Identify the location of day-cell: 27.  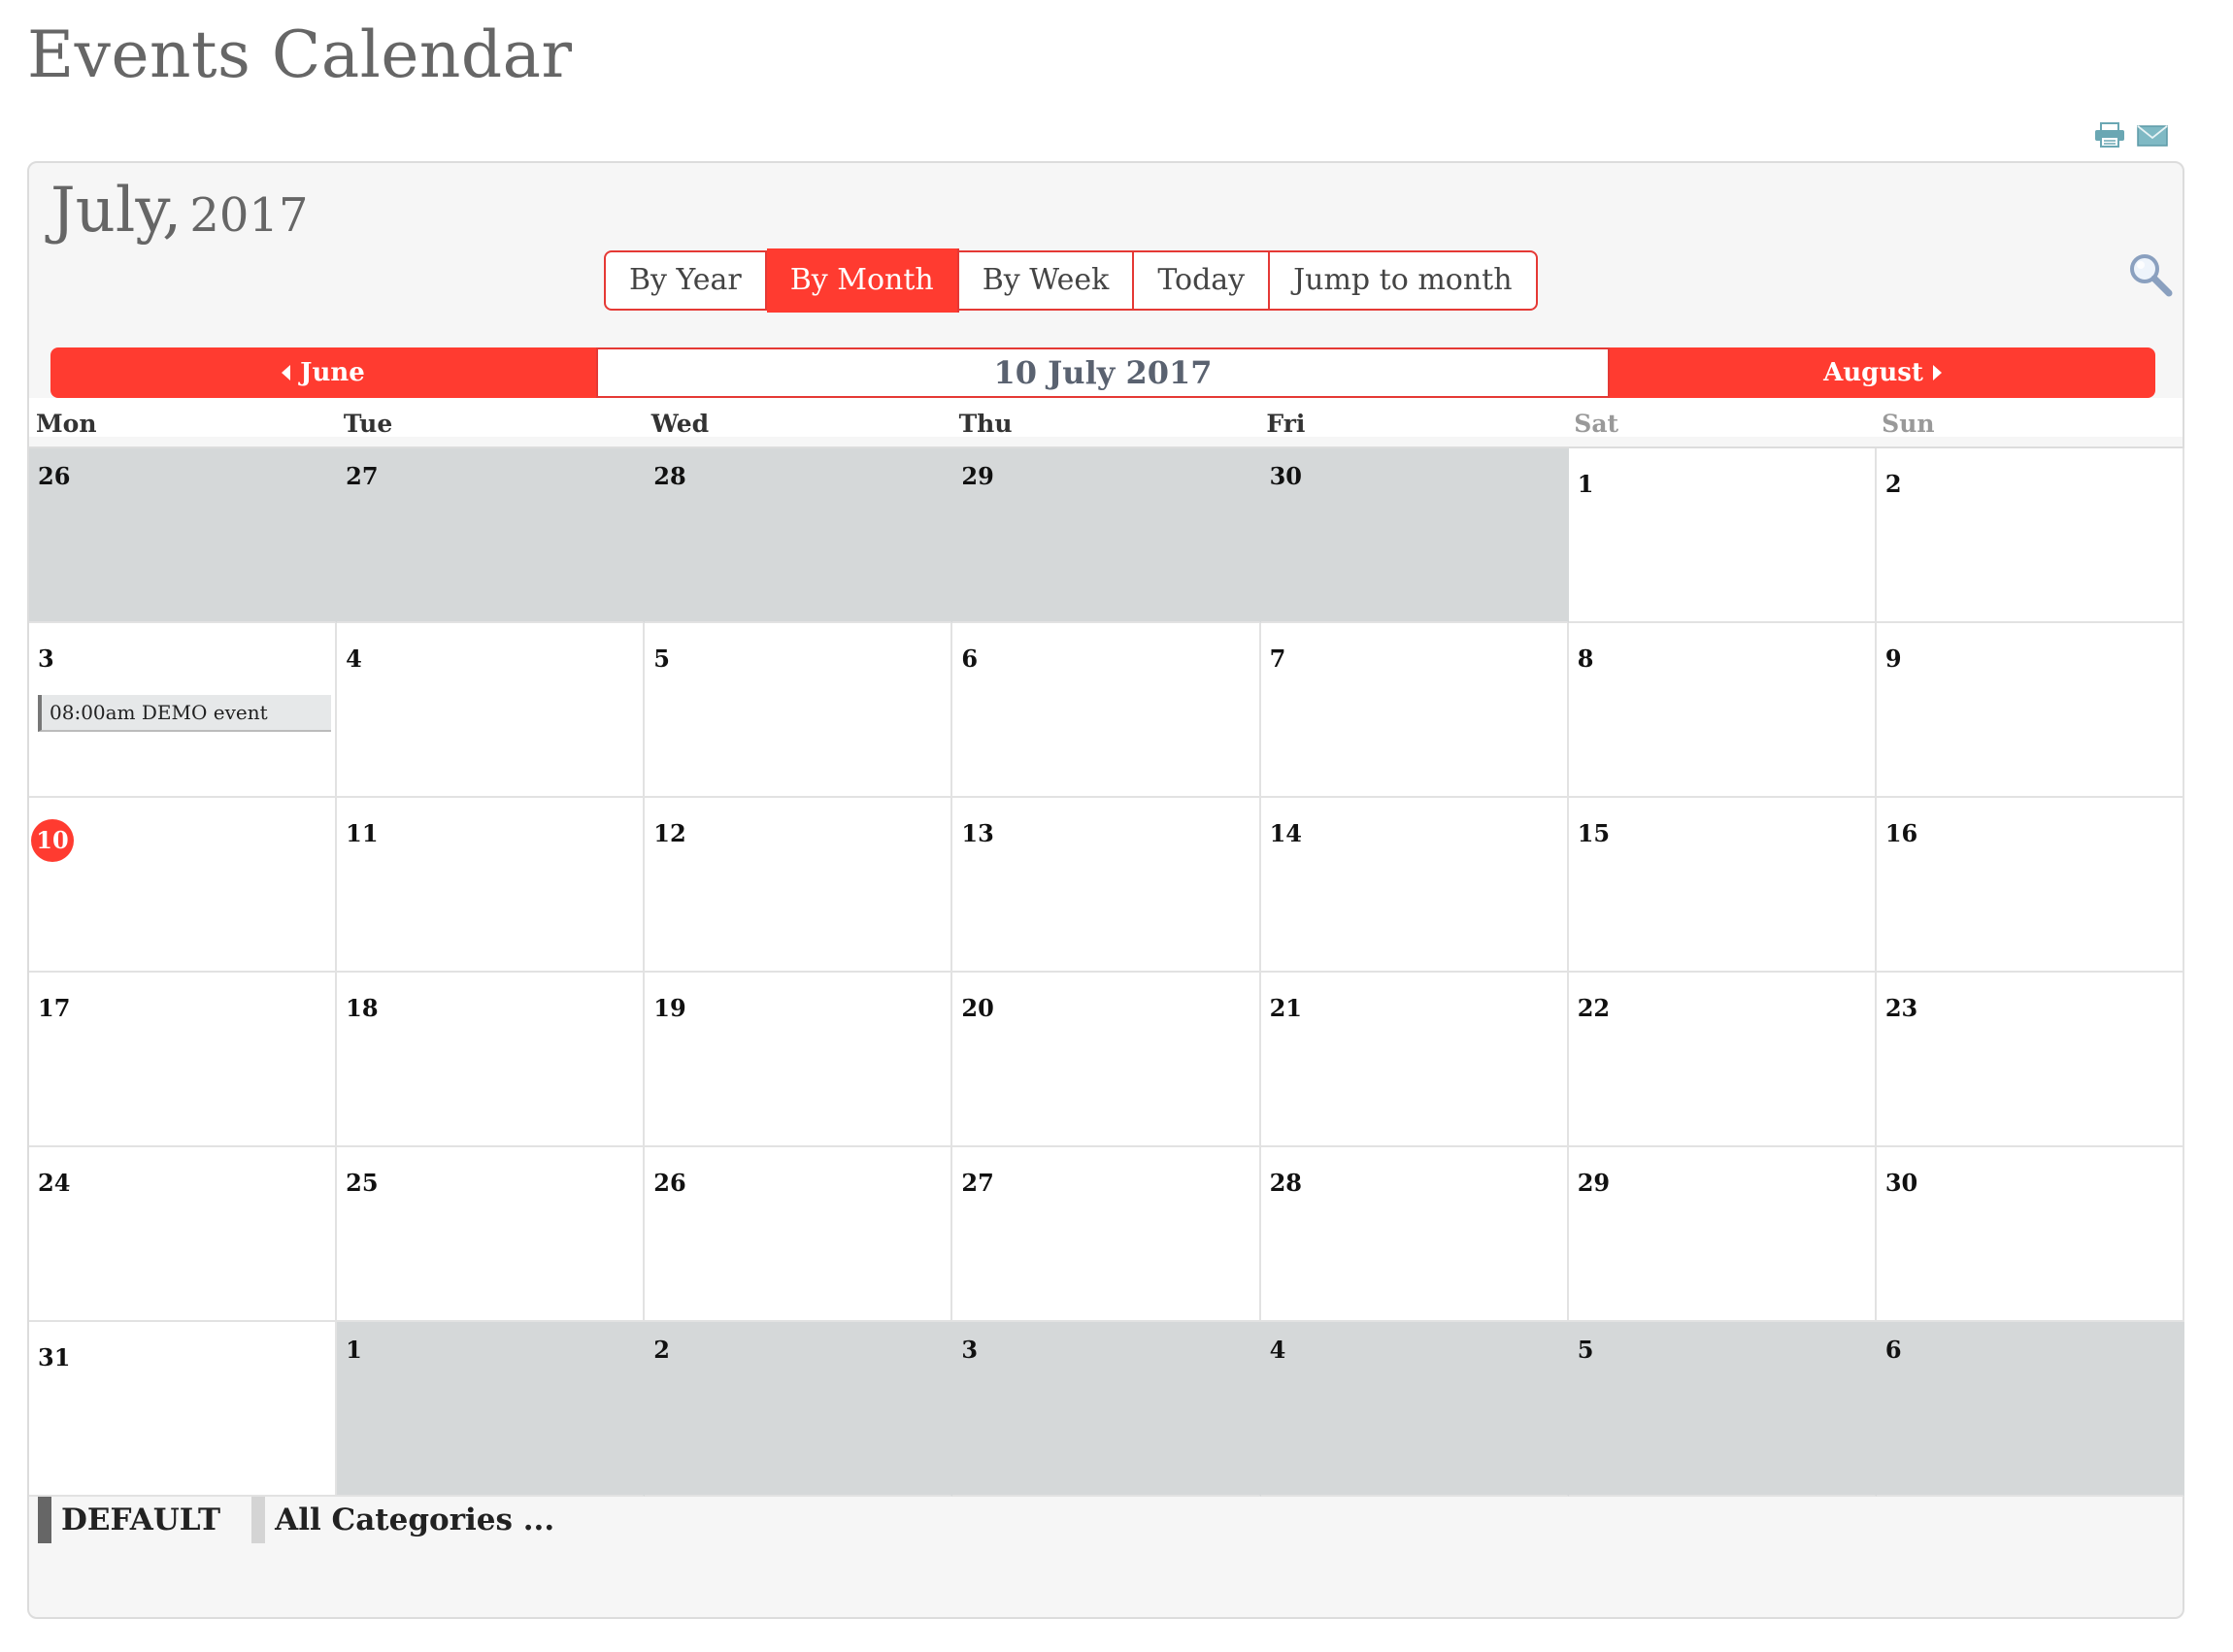
(1107, 1234).